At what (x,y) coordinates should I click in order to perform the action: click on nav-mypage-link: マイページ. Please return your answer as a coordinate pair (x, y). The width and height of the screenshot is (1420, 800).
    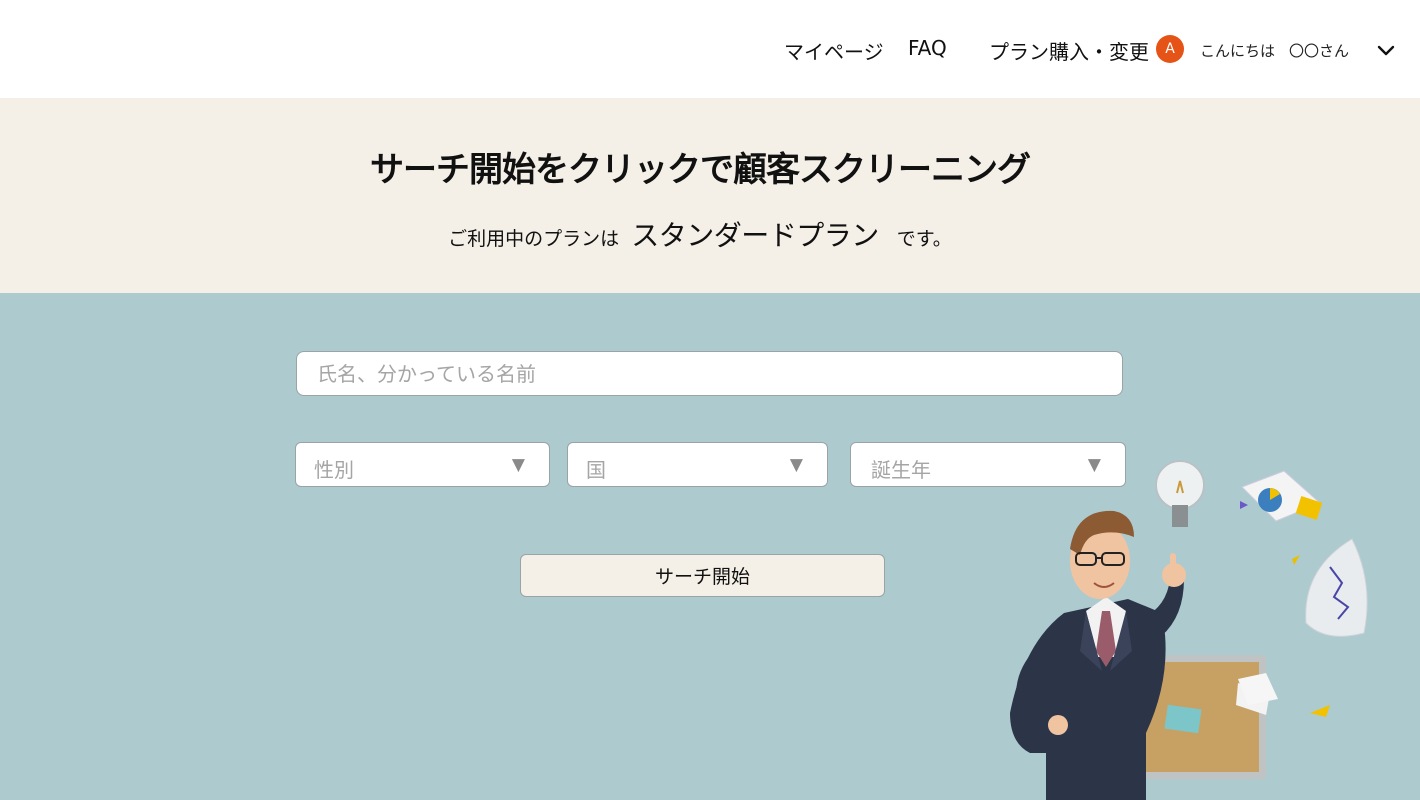
    Looking at the image, I should click on (834, 50).